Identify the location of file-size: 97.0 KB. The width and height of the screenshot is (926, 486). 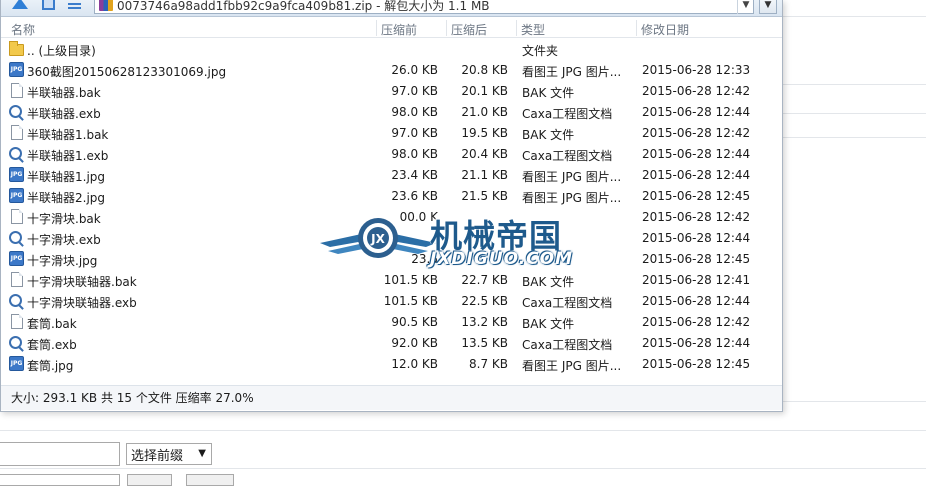
(414, 91).